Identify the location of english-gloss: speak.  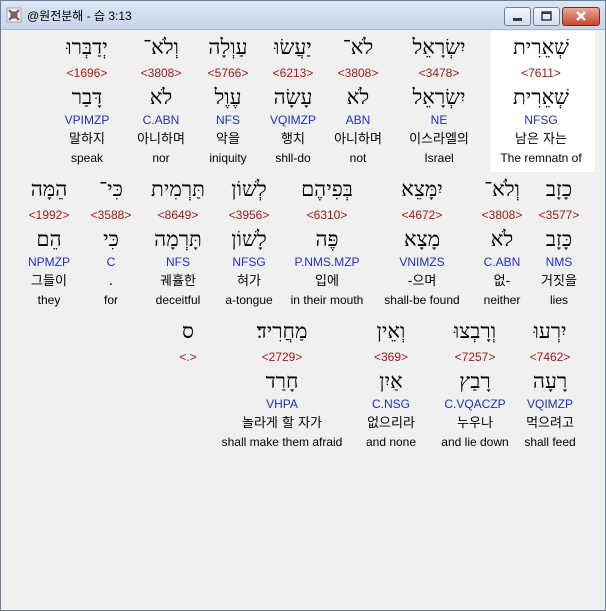
(87, 158).